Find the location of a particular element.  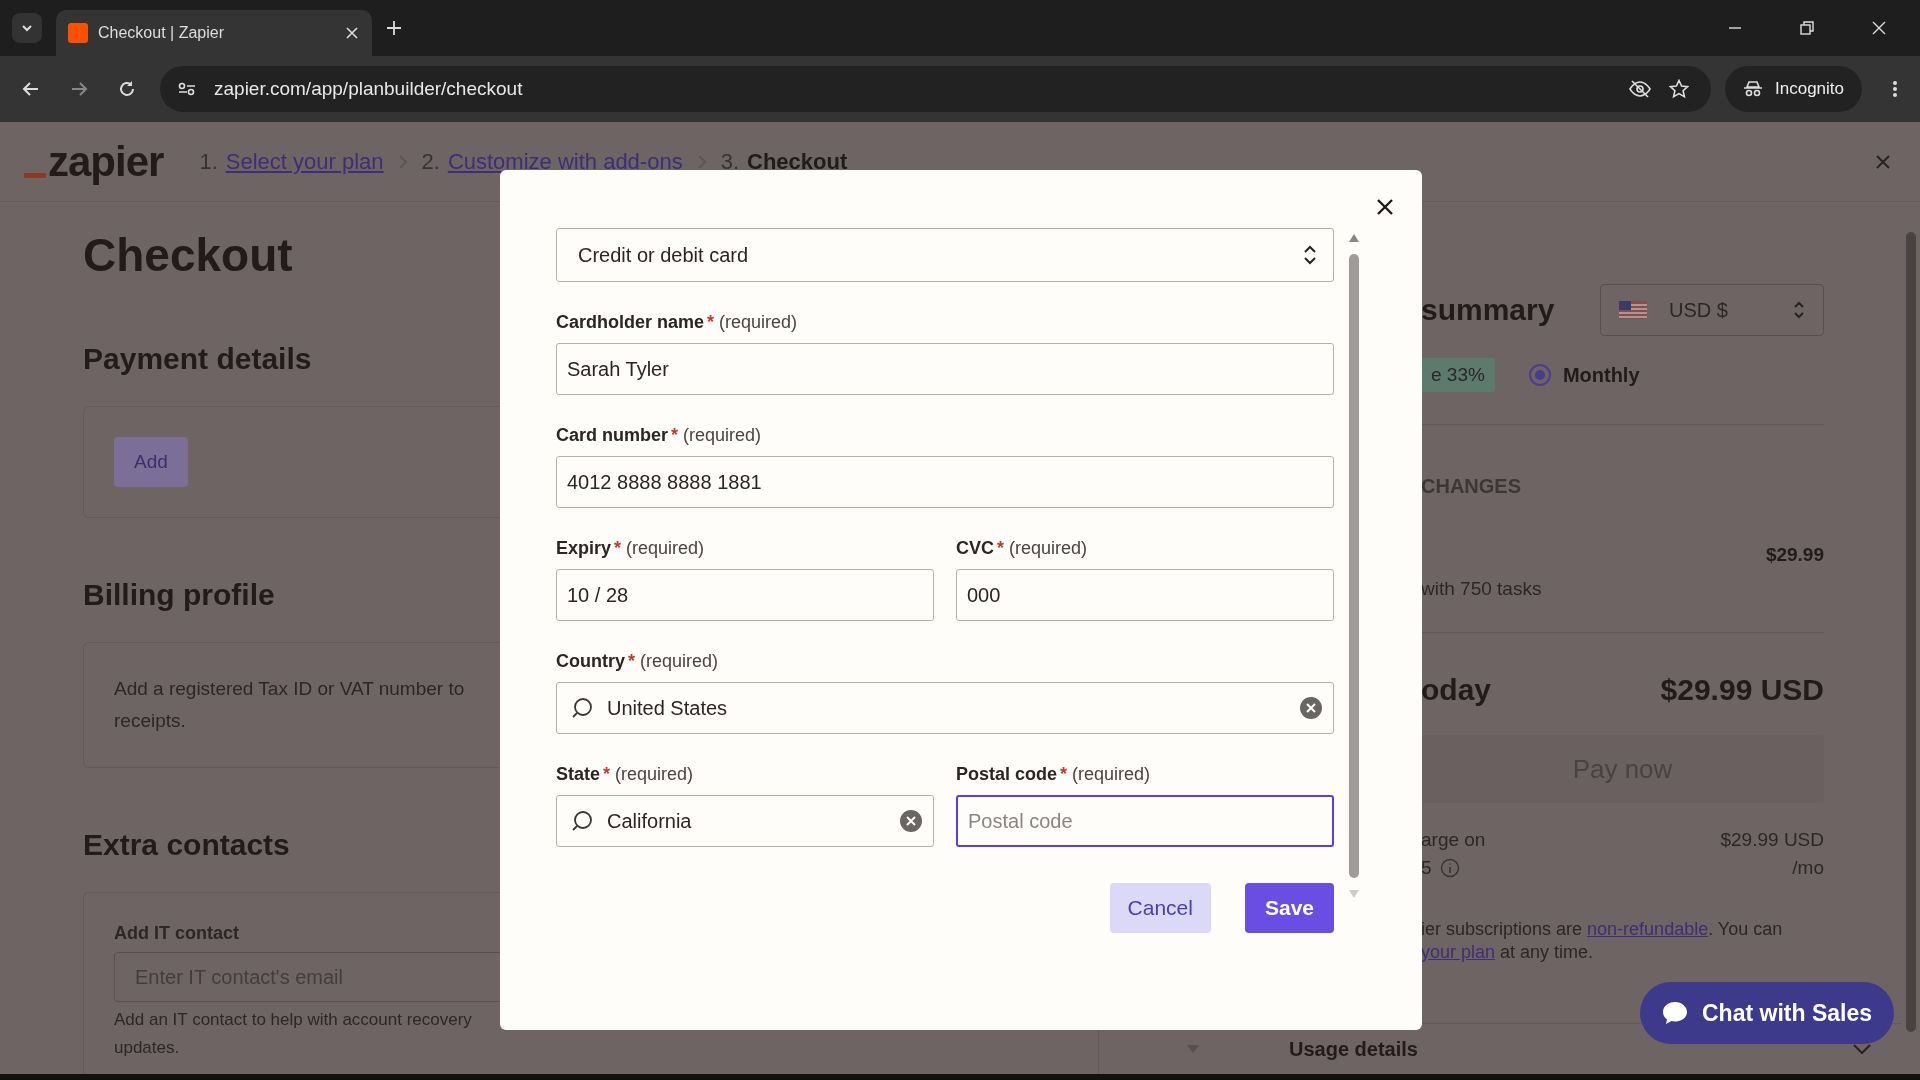

billing-text: receipts. is located at coordinates (150, 721).